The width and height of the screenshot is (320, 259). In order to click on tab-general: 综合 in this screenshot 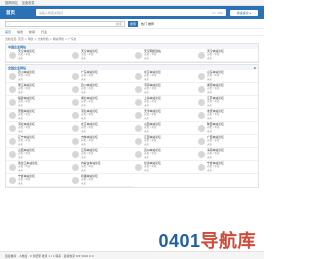, I will do `click(20, 32)`.